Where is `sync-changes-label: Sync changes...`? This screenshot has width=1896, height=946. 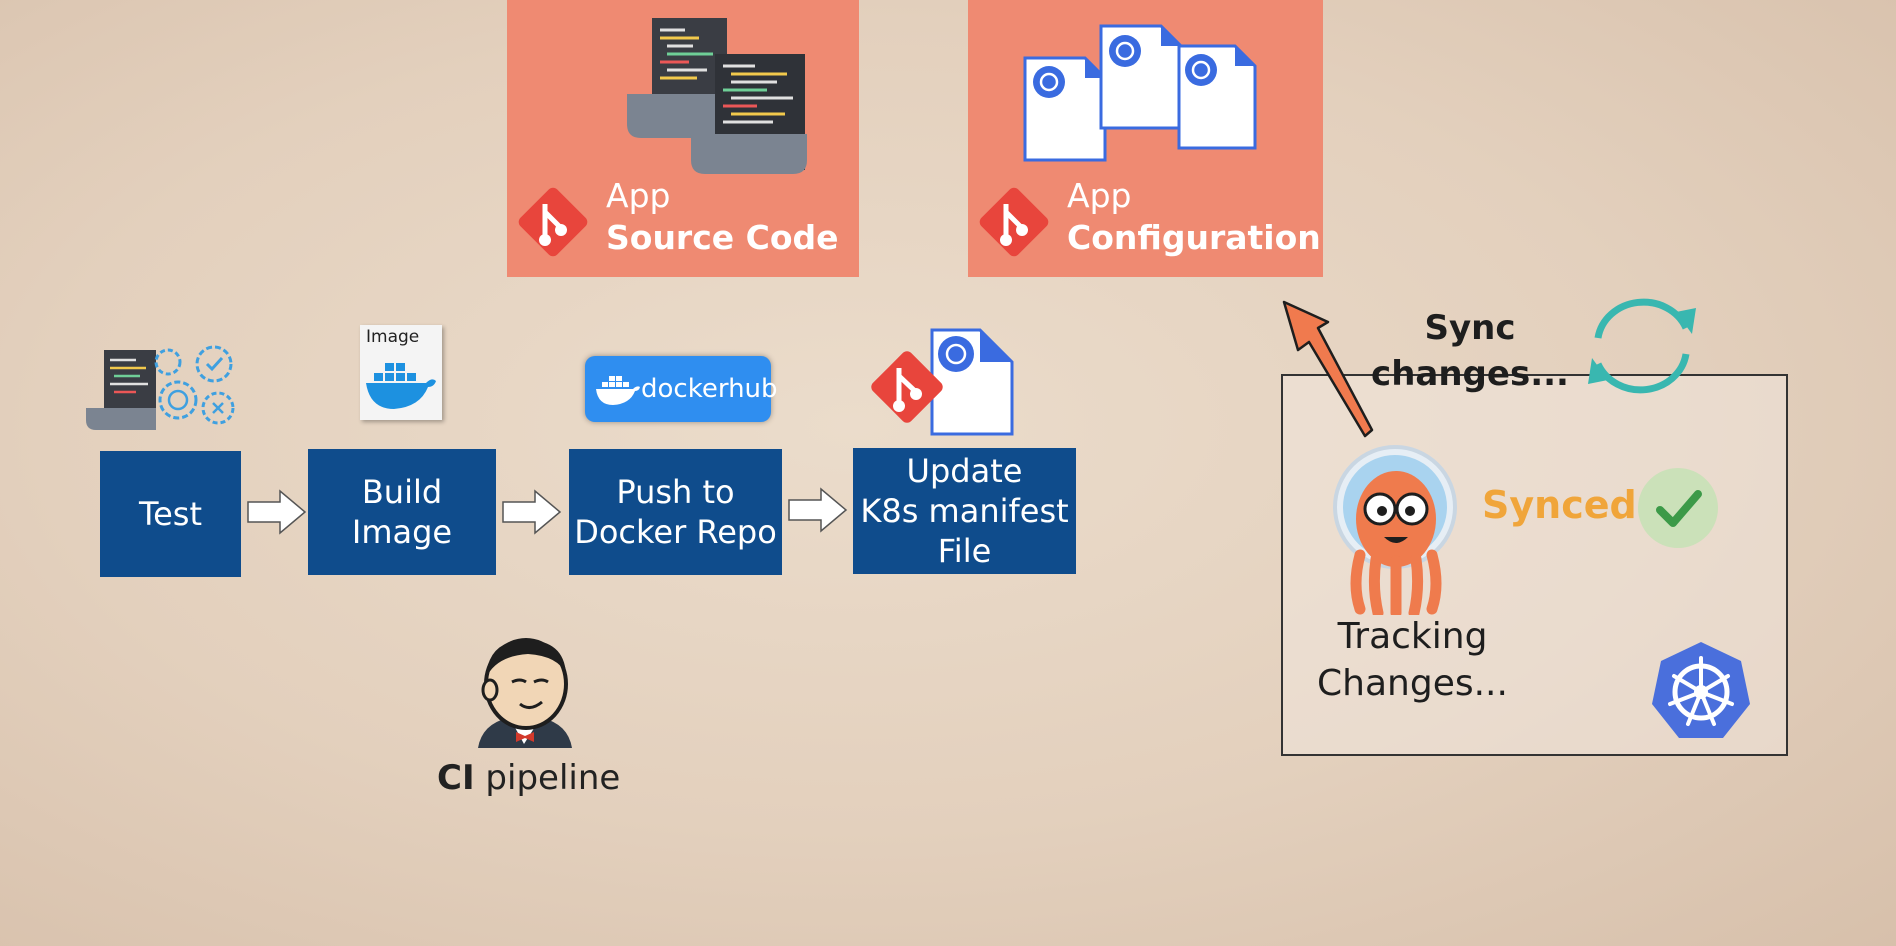 sync-changes-label: Sync changes... is located at coordinates (1470, 351).